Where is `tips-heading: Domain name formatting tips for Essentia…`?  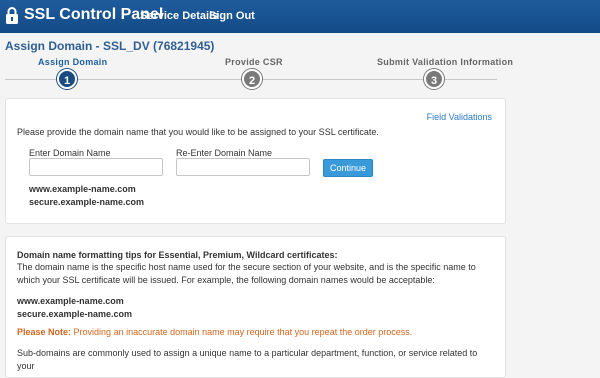
tips-heading: Domain name formatting tips for Essentia… is located at coordinates (177, 255).